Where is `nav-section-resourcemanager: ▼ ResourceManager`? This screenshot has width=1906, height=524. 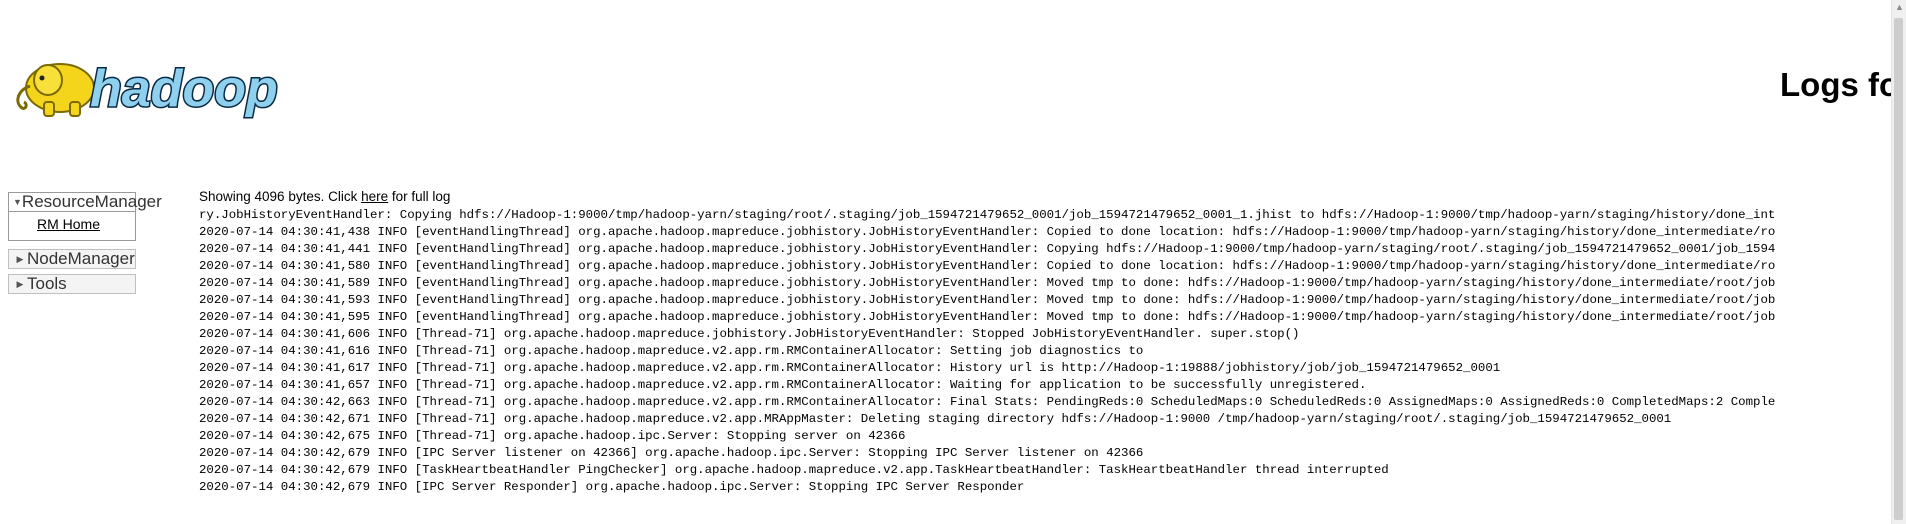 nav-section-resourcemanager: ▼ ResourceManager is located at coordinates (85, 202).